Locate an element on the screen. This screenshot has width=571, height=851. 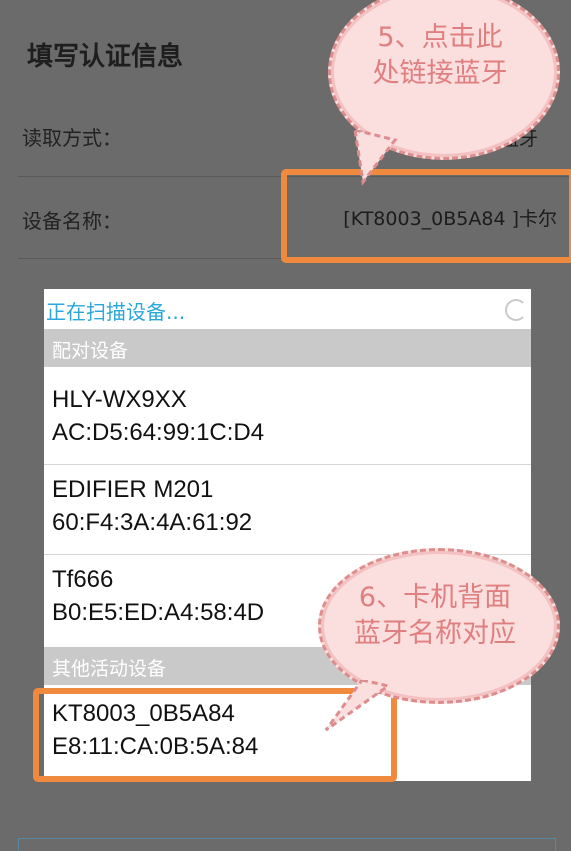
device-item-mac: AC:D5:64:99:1C:D4 is located at coordinates (158, 432).